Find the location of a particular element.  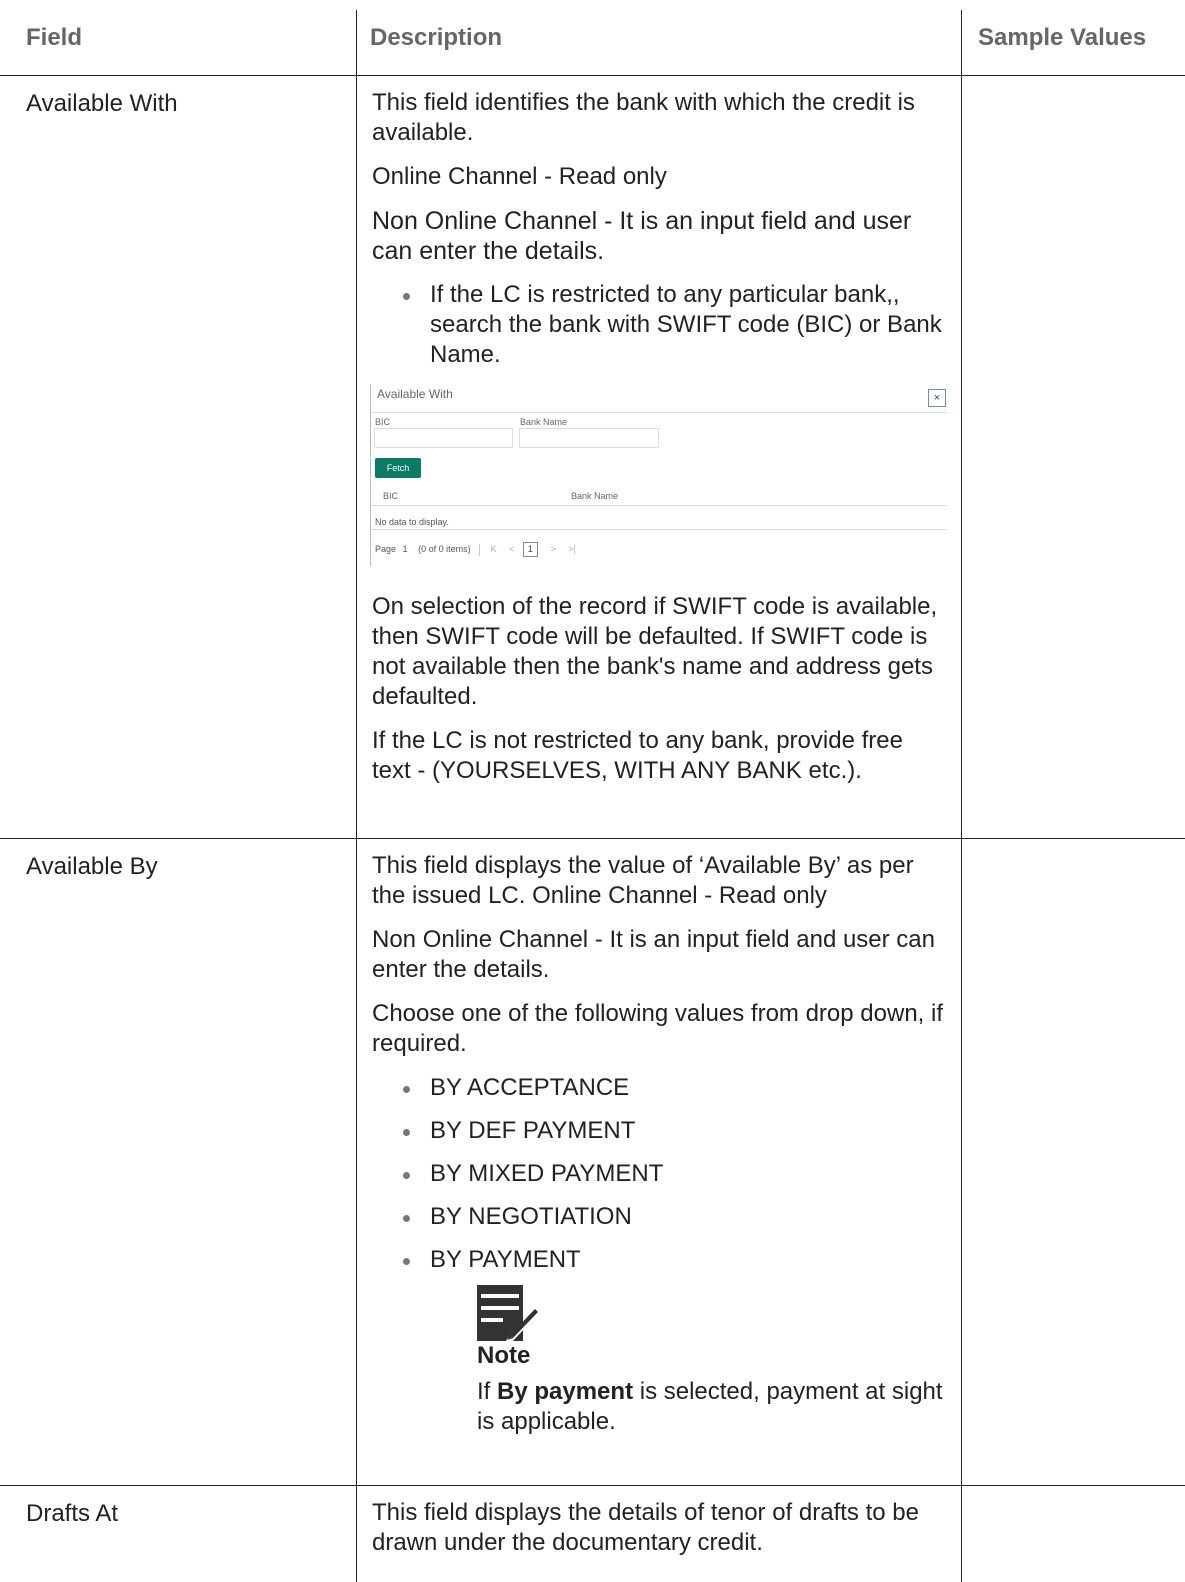

first-page-icon: K is located at coordinates (494, 549).